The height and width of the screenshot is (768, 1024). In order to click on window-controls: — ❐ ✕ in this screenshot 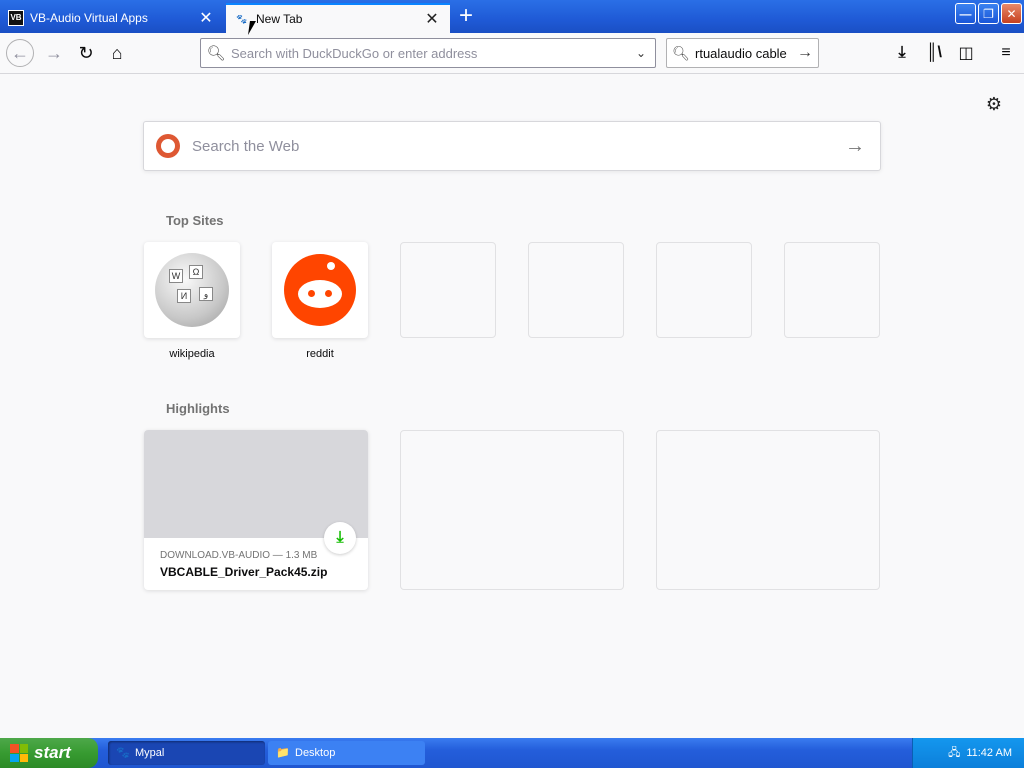, I will do `click(988, 13)`.